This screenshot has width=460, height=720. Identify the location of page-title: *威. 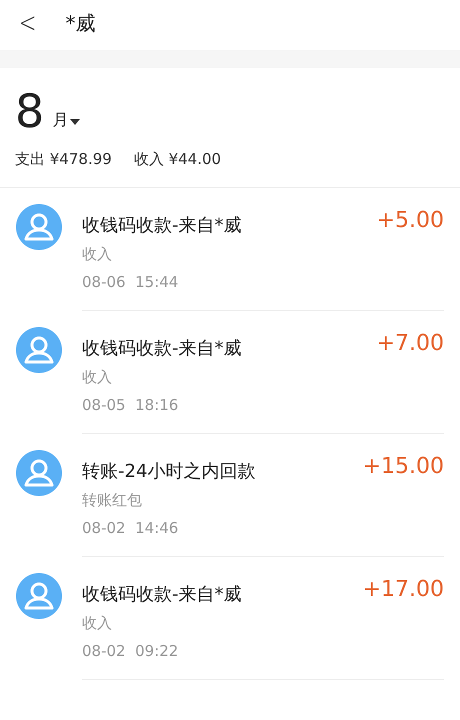
(80, 23).